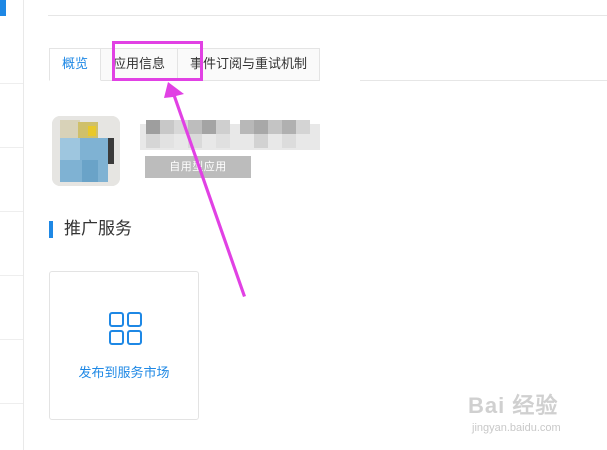  Describe the element at coordinates (51, 229) in the screenshot. I see `section-accent-bar` at that location.